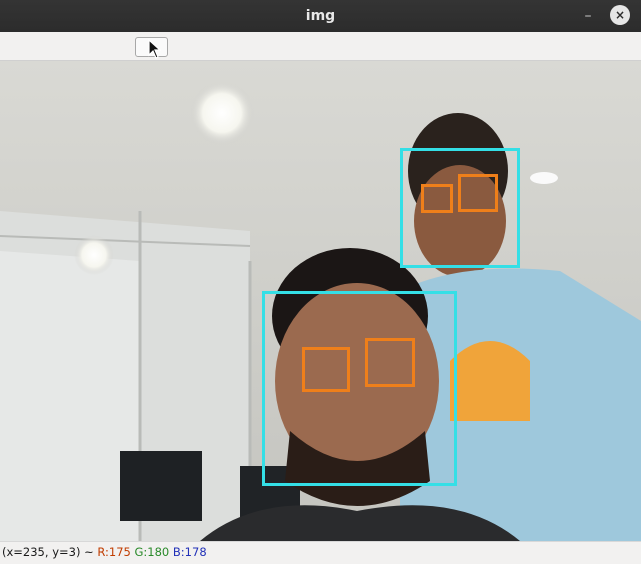 This screenshot has width=641, height=564. I want to click on face-box, so click(359, 388).